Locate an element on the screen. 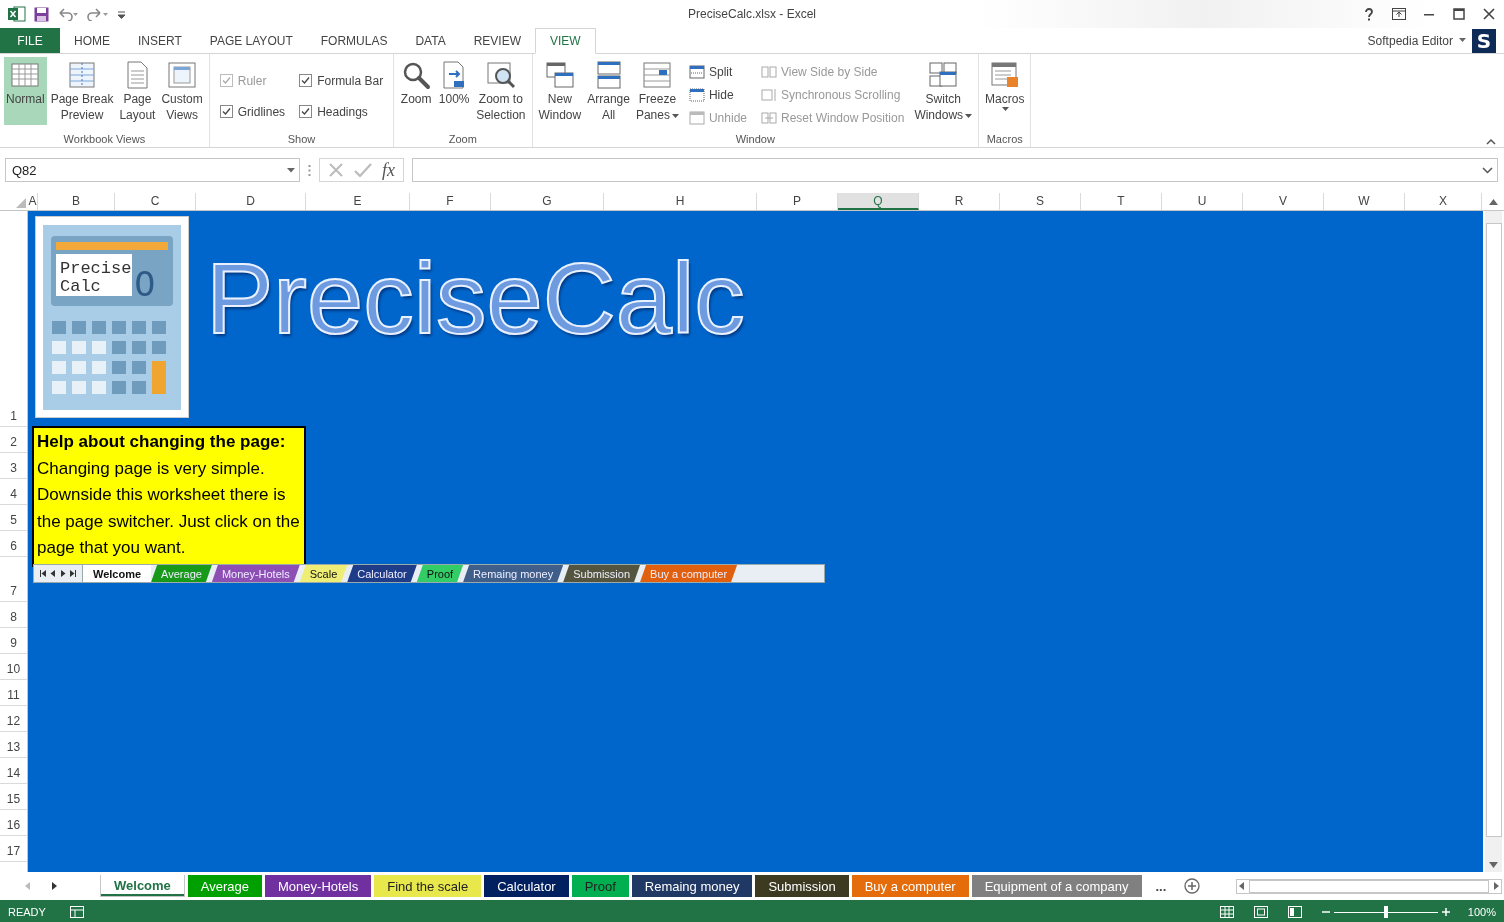 The height and width of the screenshot is (922, 1504). scroll-thumb is located at coordinates (1493, 530).